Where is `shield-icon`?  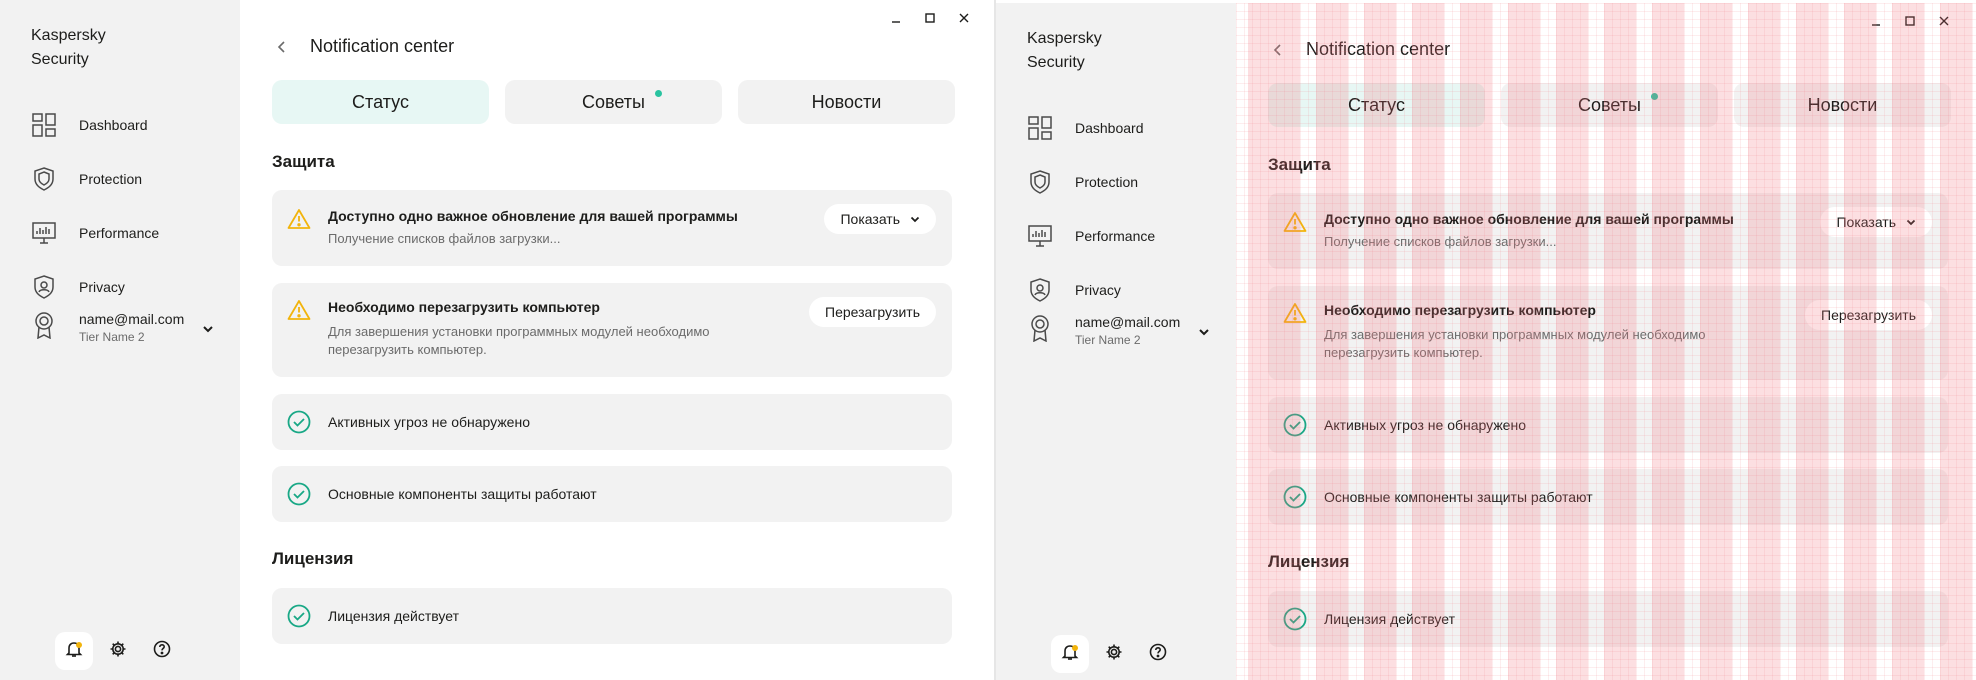 shield-icon is located at coordinates (44, 179).